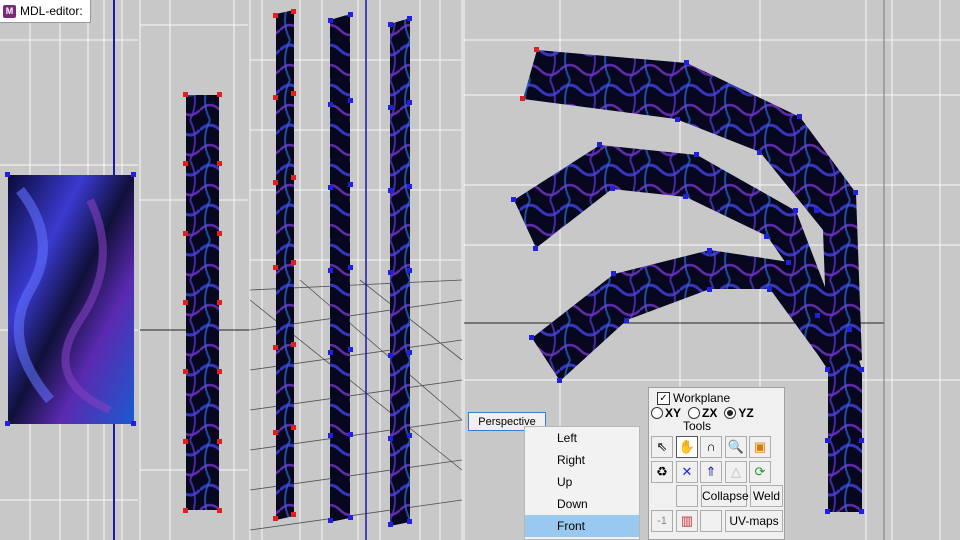 Image resolution: width=960 pixels, height=540 pixels. I want to click on menu-item-left: Left, so click(582, 438).